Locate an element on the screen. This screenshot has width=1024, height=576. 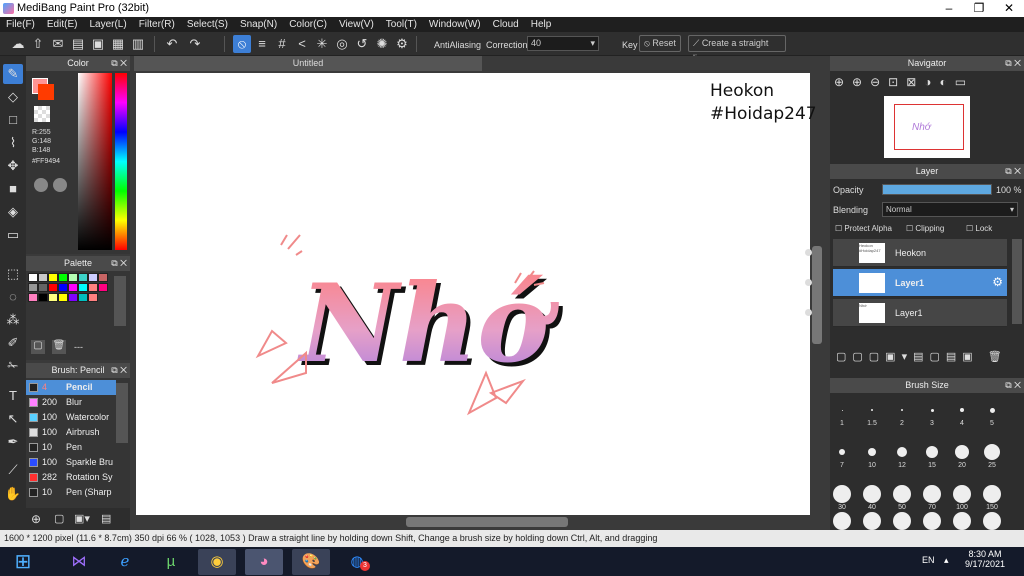
smudge-tool-icon: ⌇ is located at coordinates (13, 143).